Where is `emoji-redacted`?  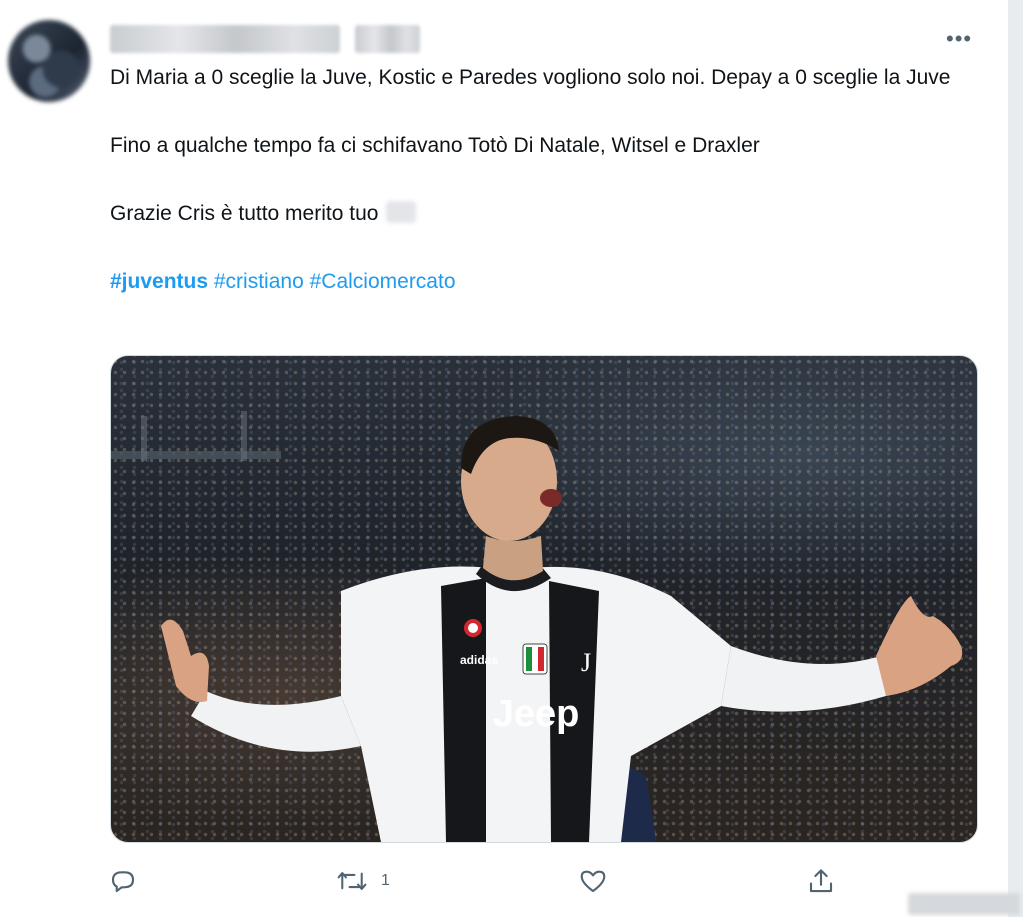
emoji-redacted is located at coordinates (401, 212).